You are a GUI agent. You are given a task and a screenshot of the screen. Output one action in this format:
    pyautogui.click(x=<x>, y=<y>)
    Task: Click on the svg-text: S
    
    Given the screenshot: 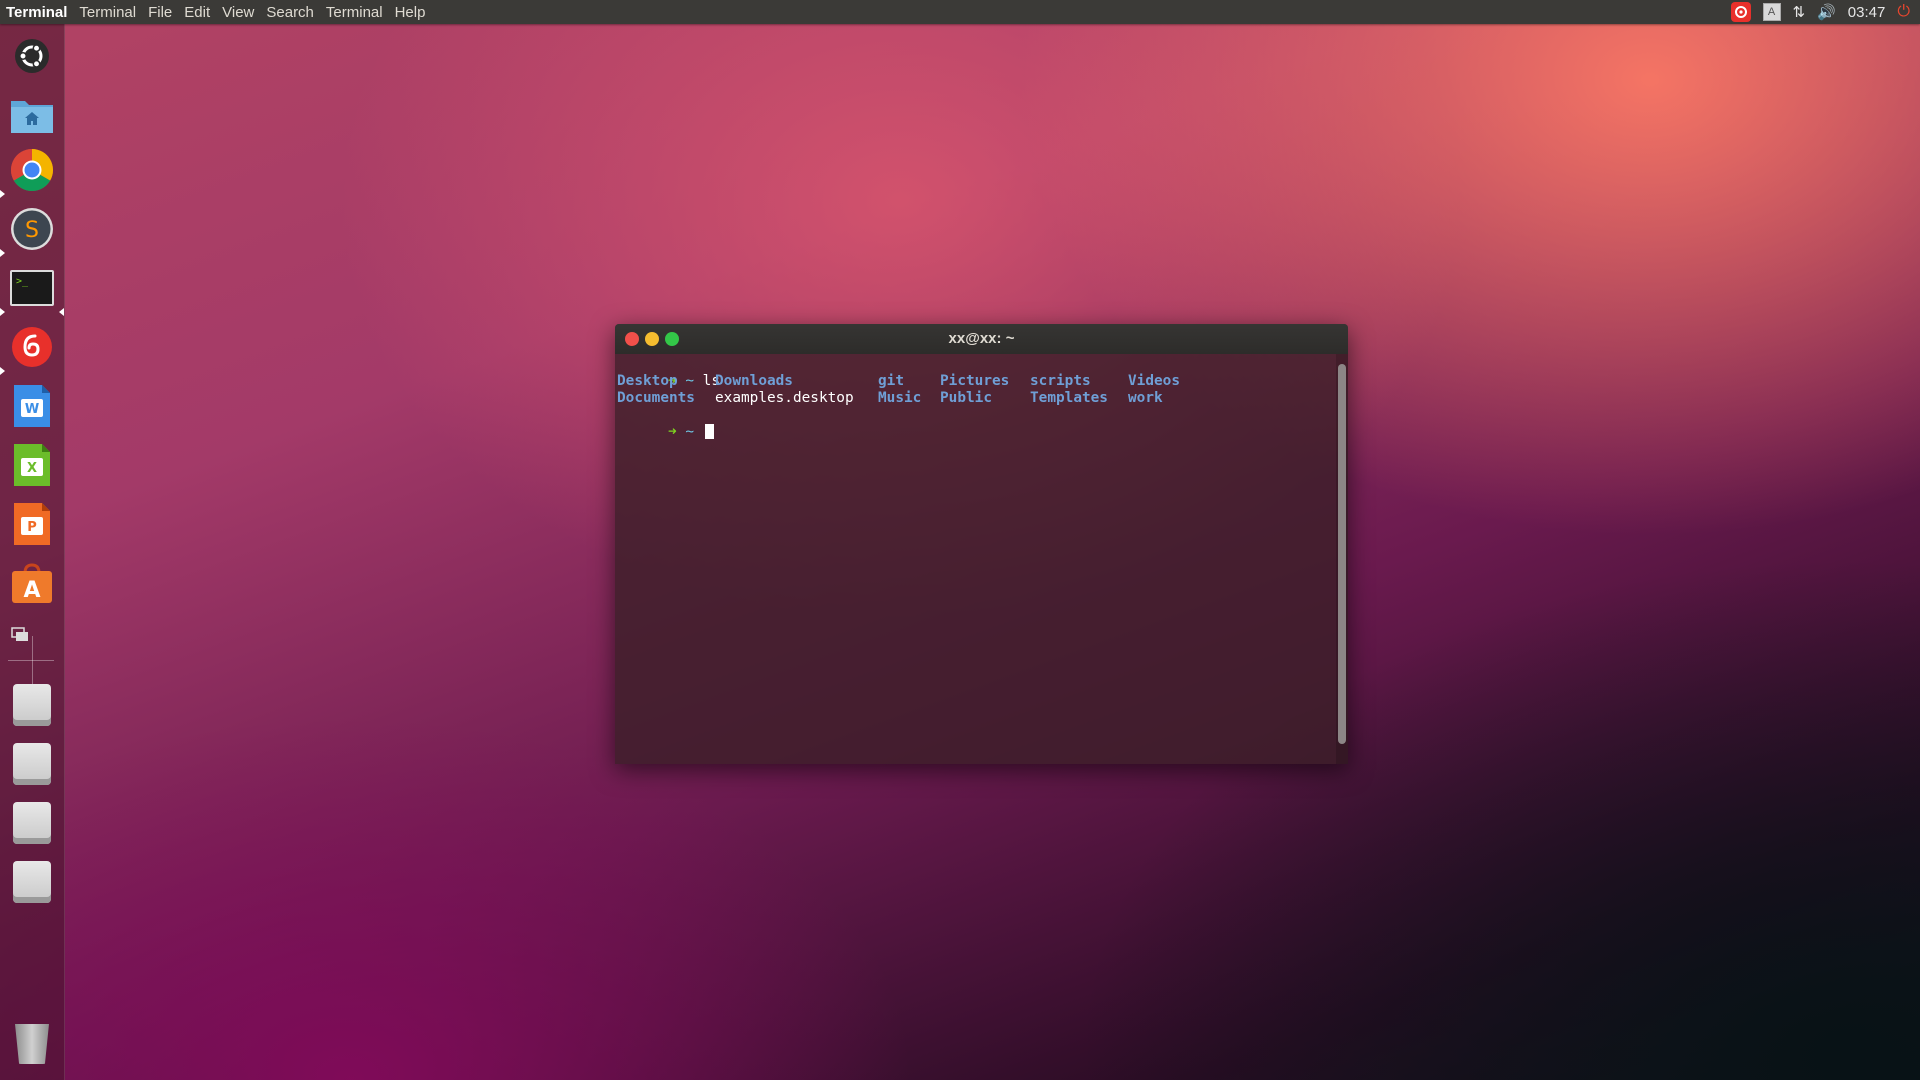 What is the action you would take?
    pyautogui.click(x=32, y=230)
    